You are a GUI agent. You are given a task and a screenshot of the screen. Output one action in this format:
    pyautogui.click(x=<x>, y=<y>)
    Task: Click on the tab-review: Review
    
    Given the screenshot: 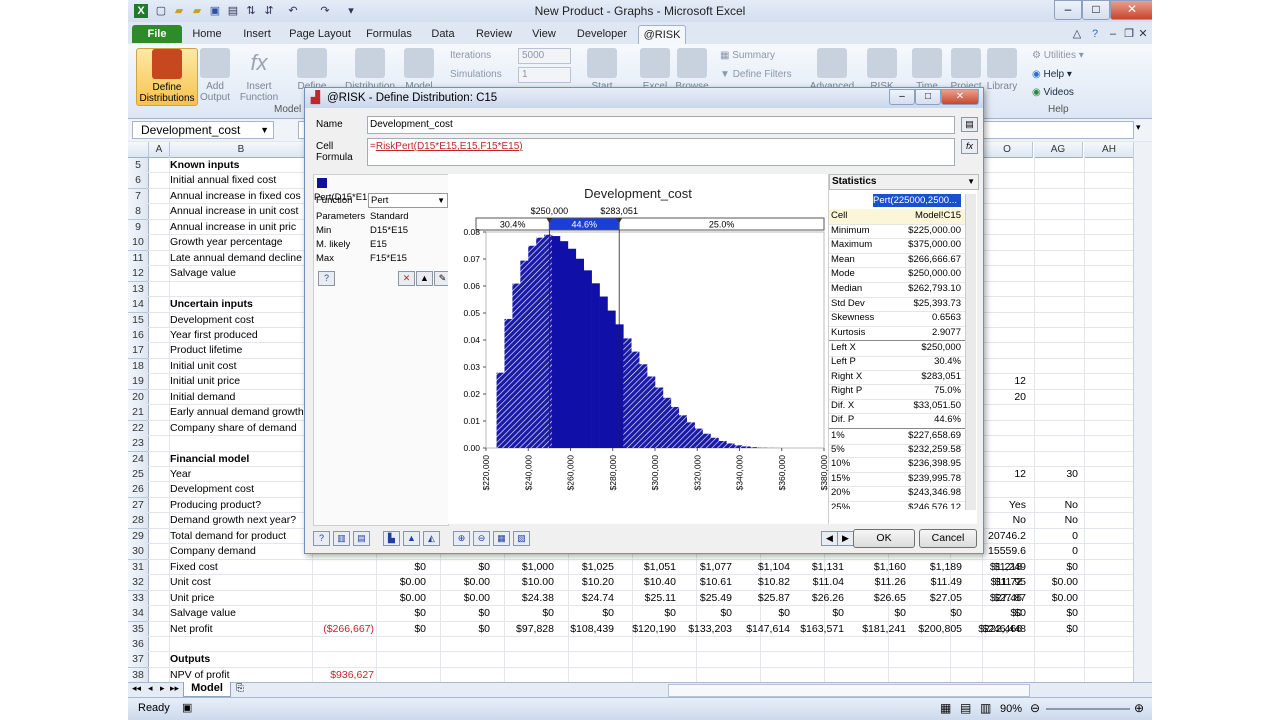 What is the action you would take?
    pyautogui.click(x=494, y=34)
    